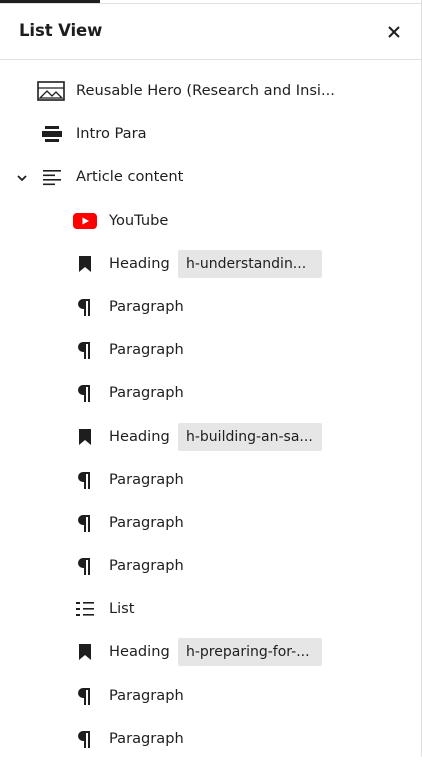  I want to click on image-icon, so click(51, 91).